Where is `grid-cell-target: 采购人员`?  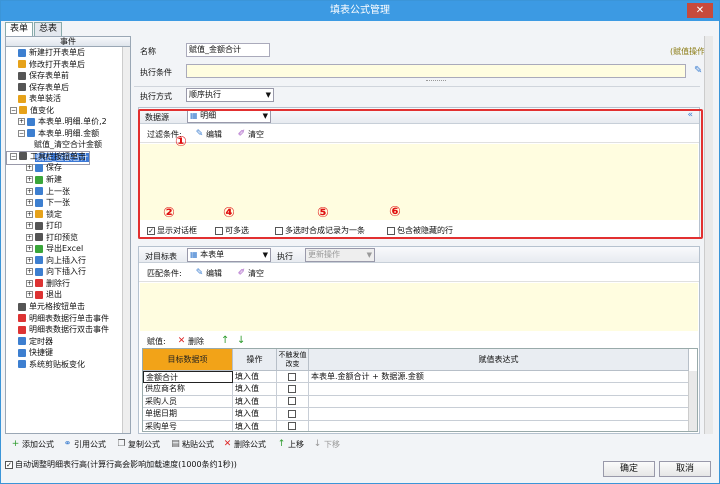 grid-cell-target: 采购人员 is located at coordinates (188, 402).